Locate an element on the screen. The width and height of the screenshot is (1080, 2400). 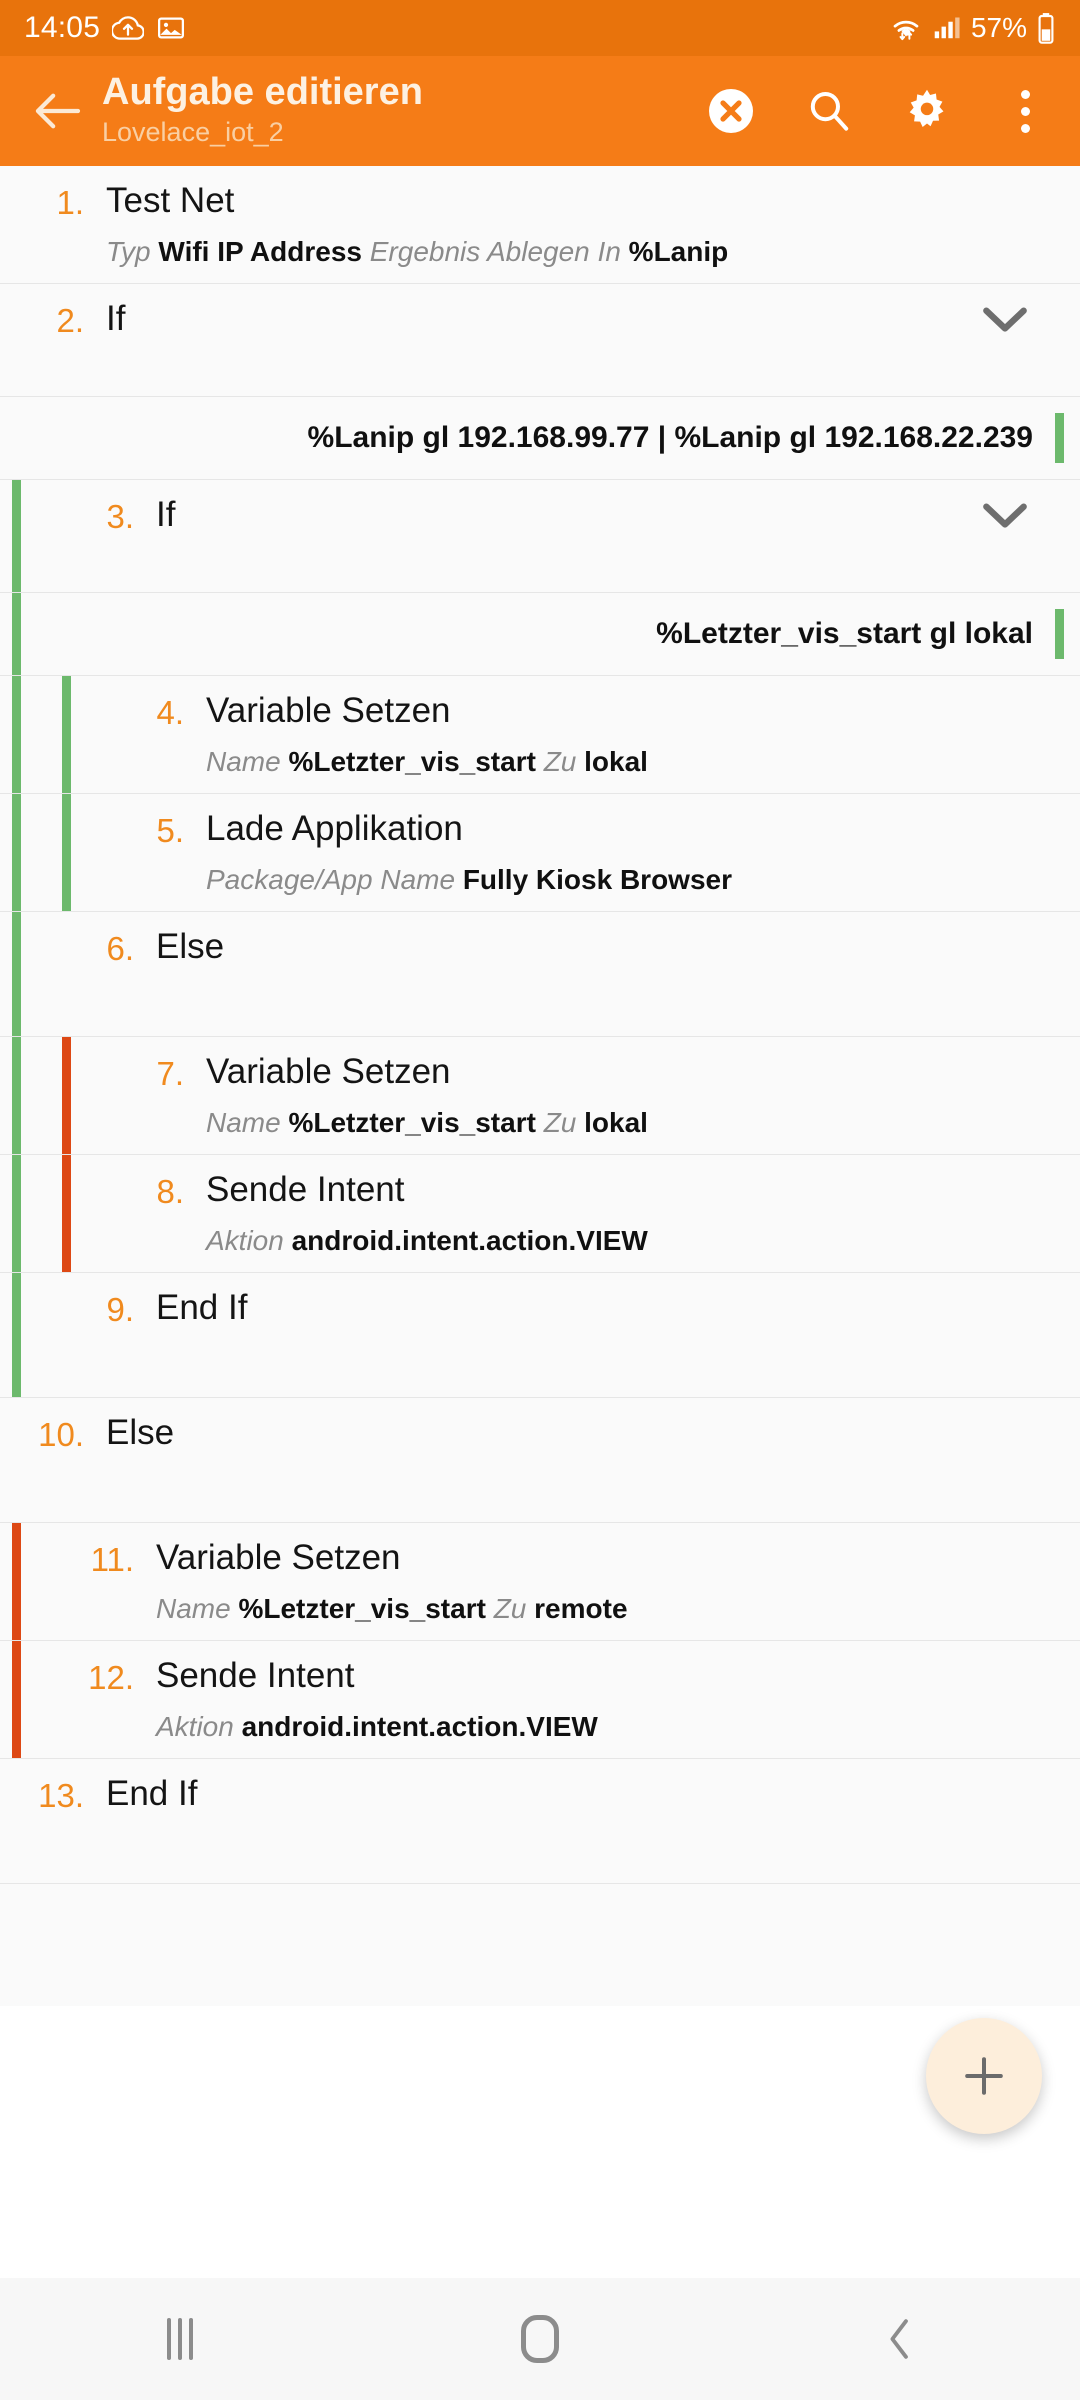
overflow-menu-icon is located at coordinates (1025, 111).